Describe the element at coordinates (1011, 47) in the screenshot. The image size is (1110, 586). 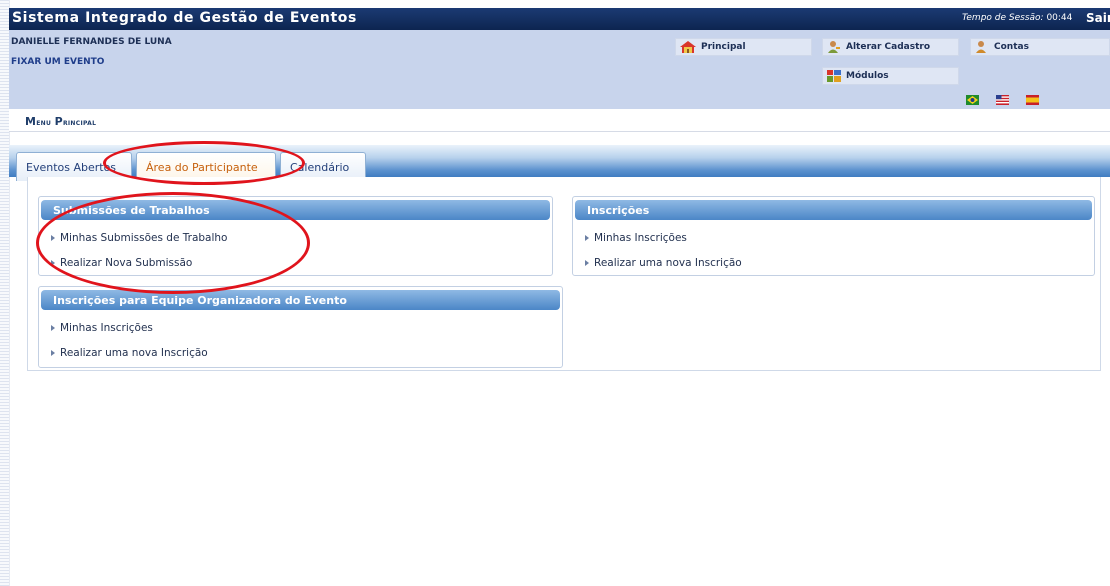
I see `contas-label: Contas` at that location.